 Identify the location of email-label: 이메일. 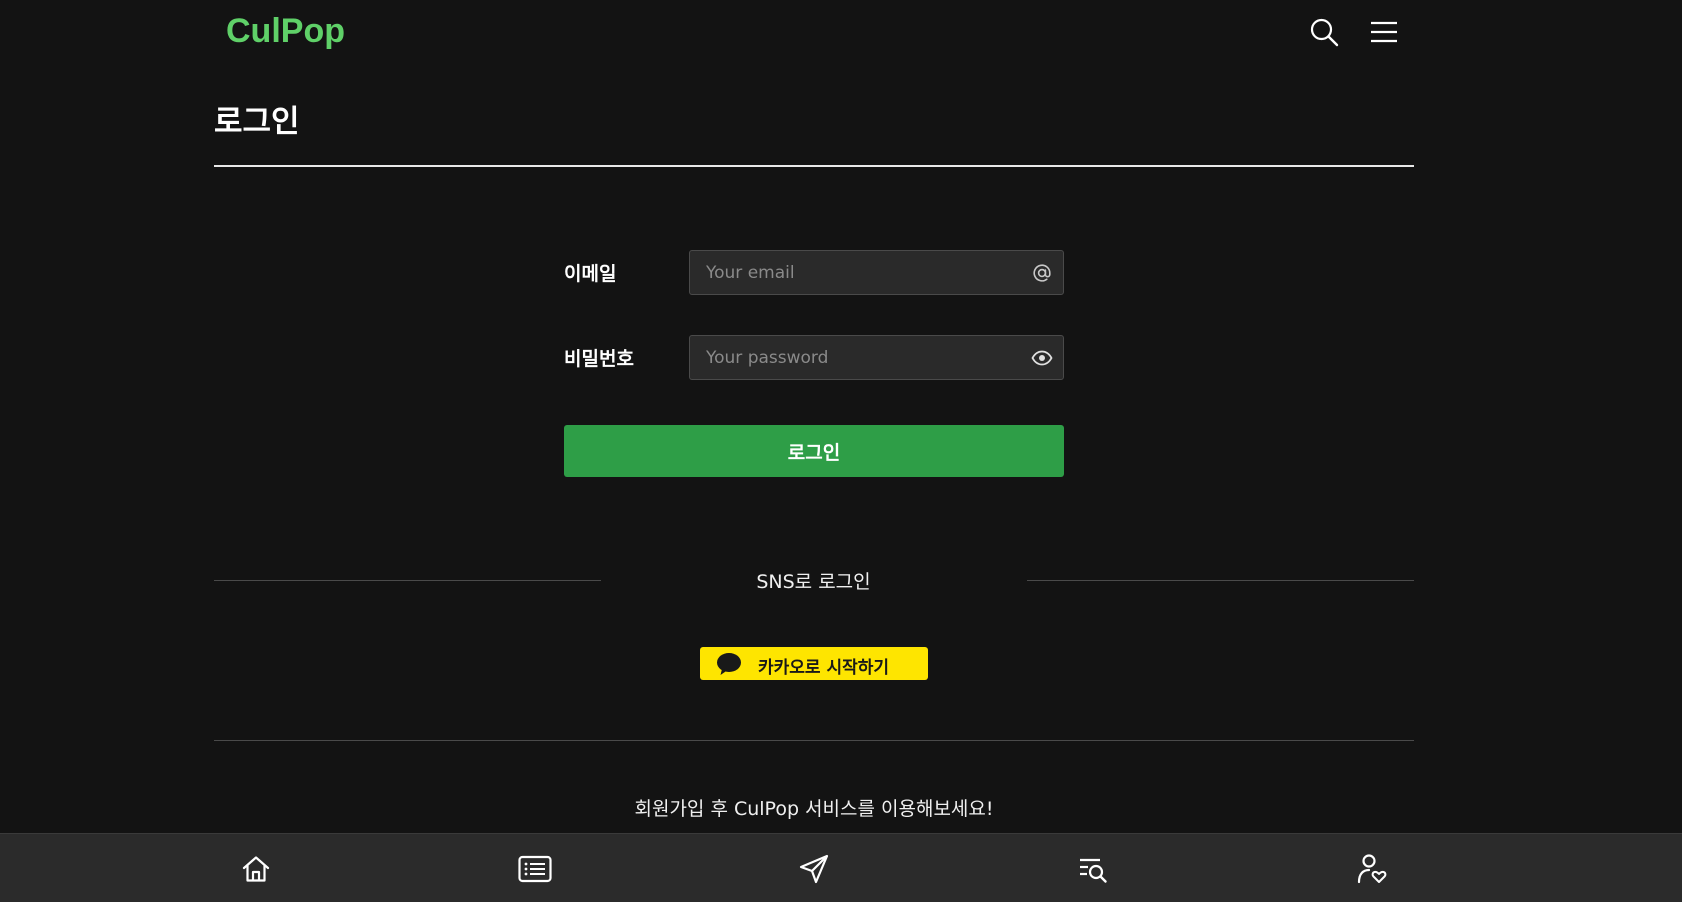
(590, 274).